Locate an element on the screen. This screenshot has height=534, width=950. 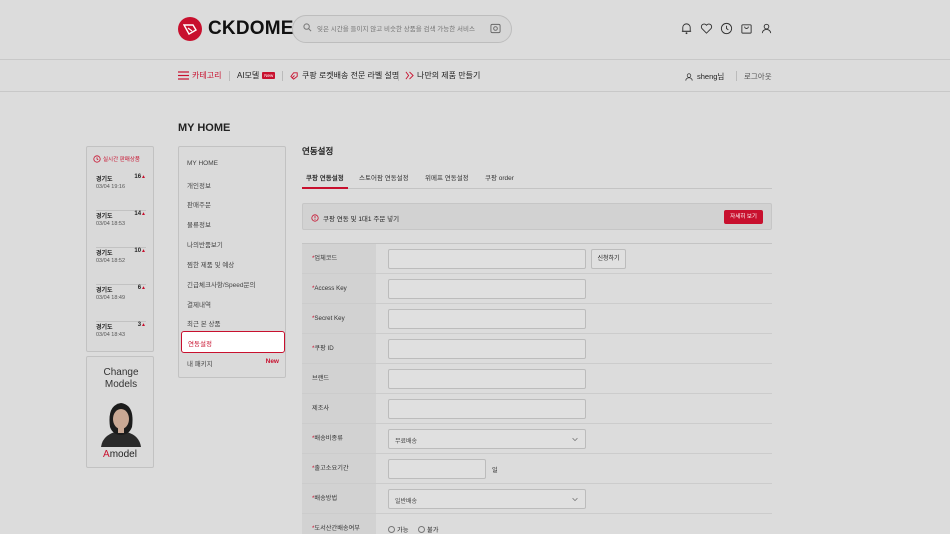
model-photo is located at coordinates (121, 425).